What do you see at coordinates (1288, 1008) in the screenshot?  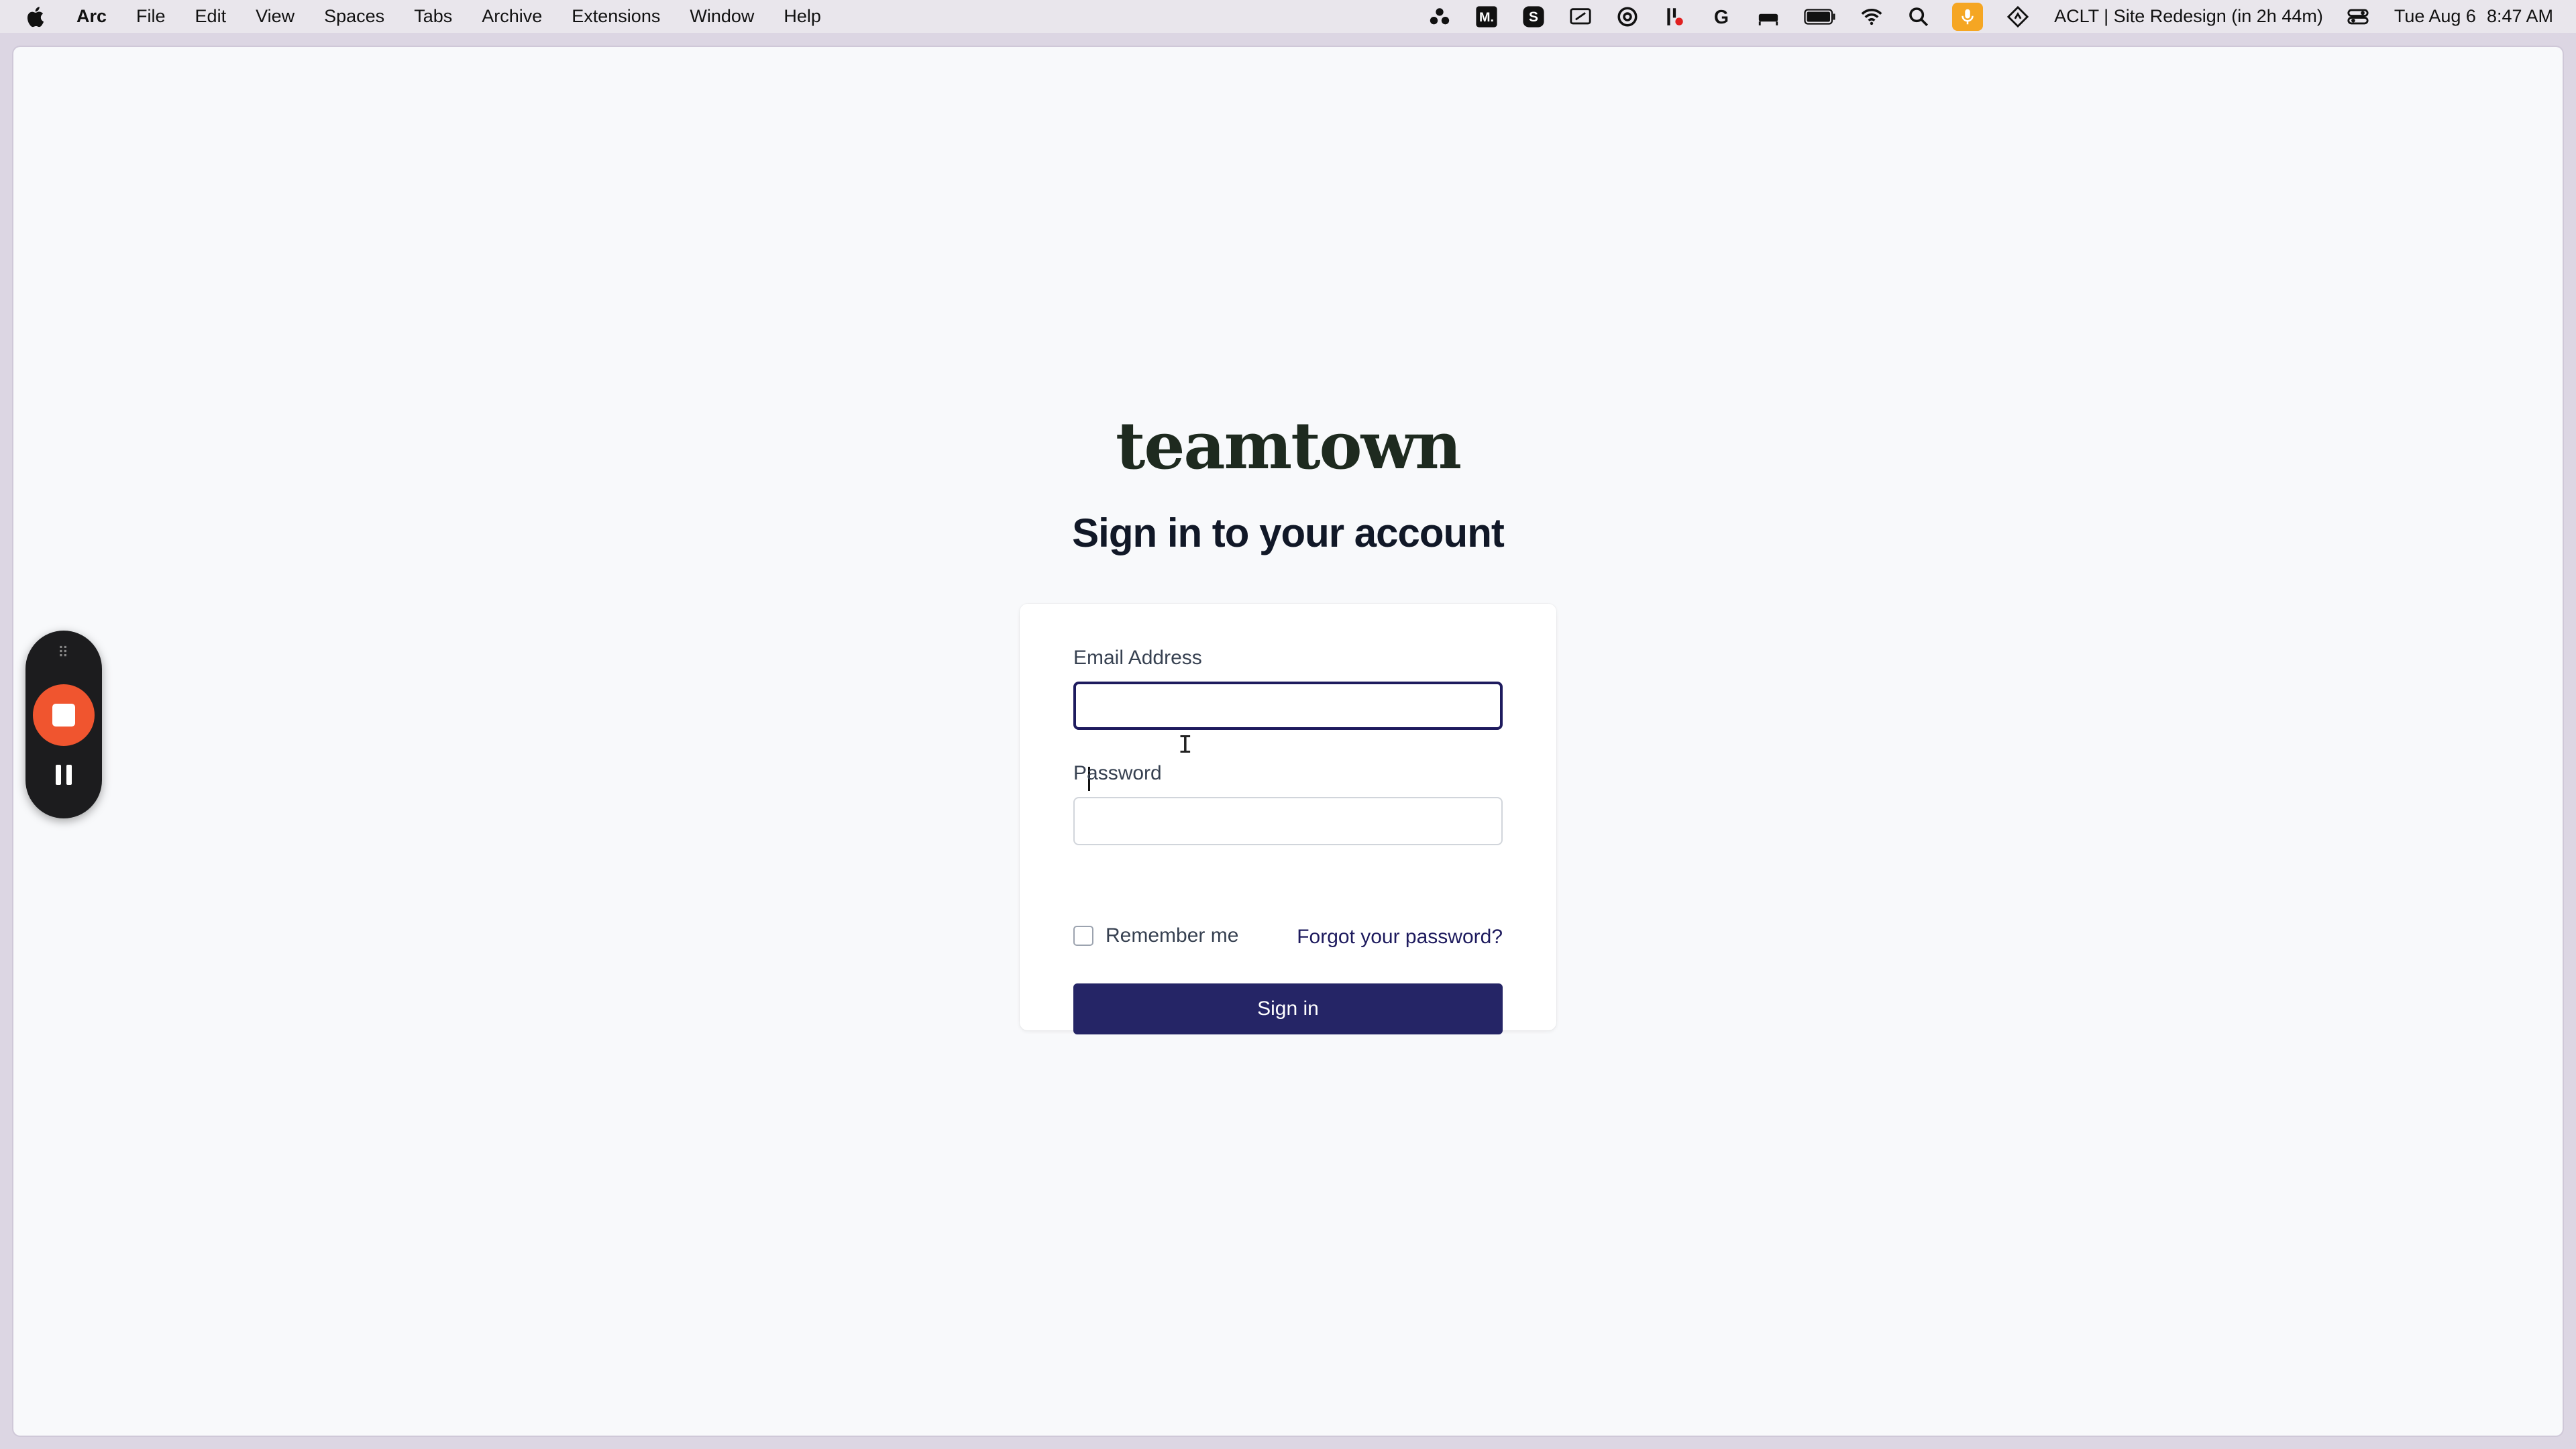 I see `sign-in-button: Sign in` at bounding box center [1288, 1008].